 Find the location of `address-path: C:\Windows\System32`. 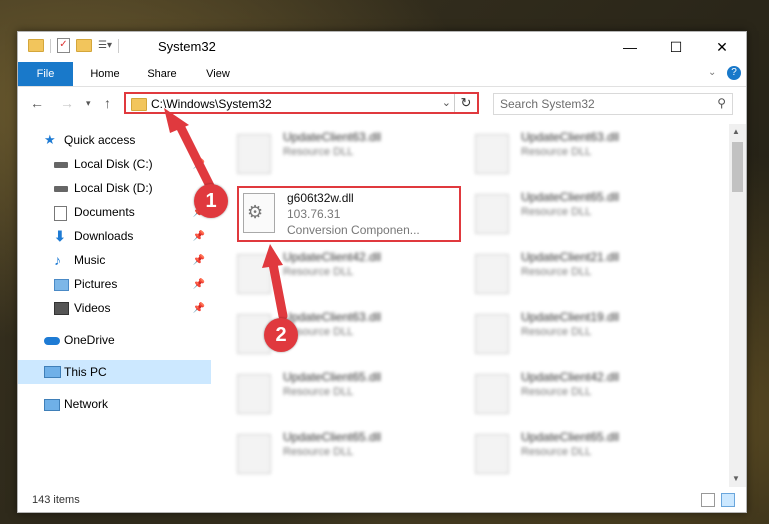

address-path: C:\Windows\System32 is located at coordinates (211, 104).